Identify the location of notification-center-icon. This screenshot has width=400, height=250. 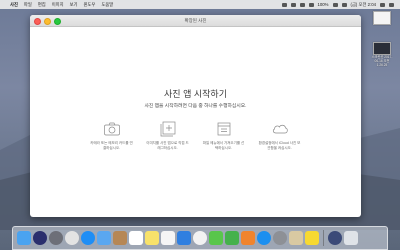
(391, 4).